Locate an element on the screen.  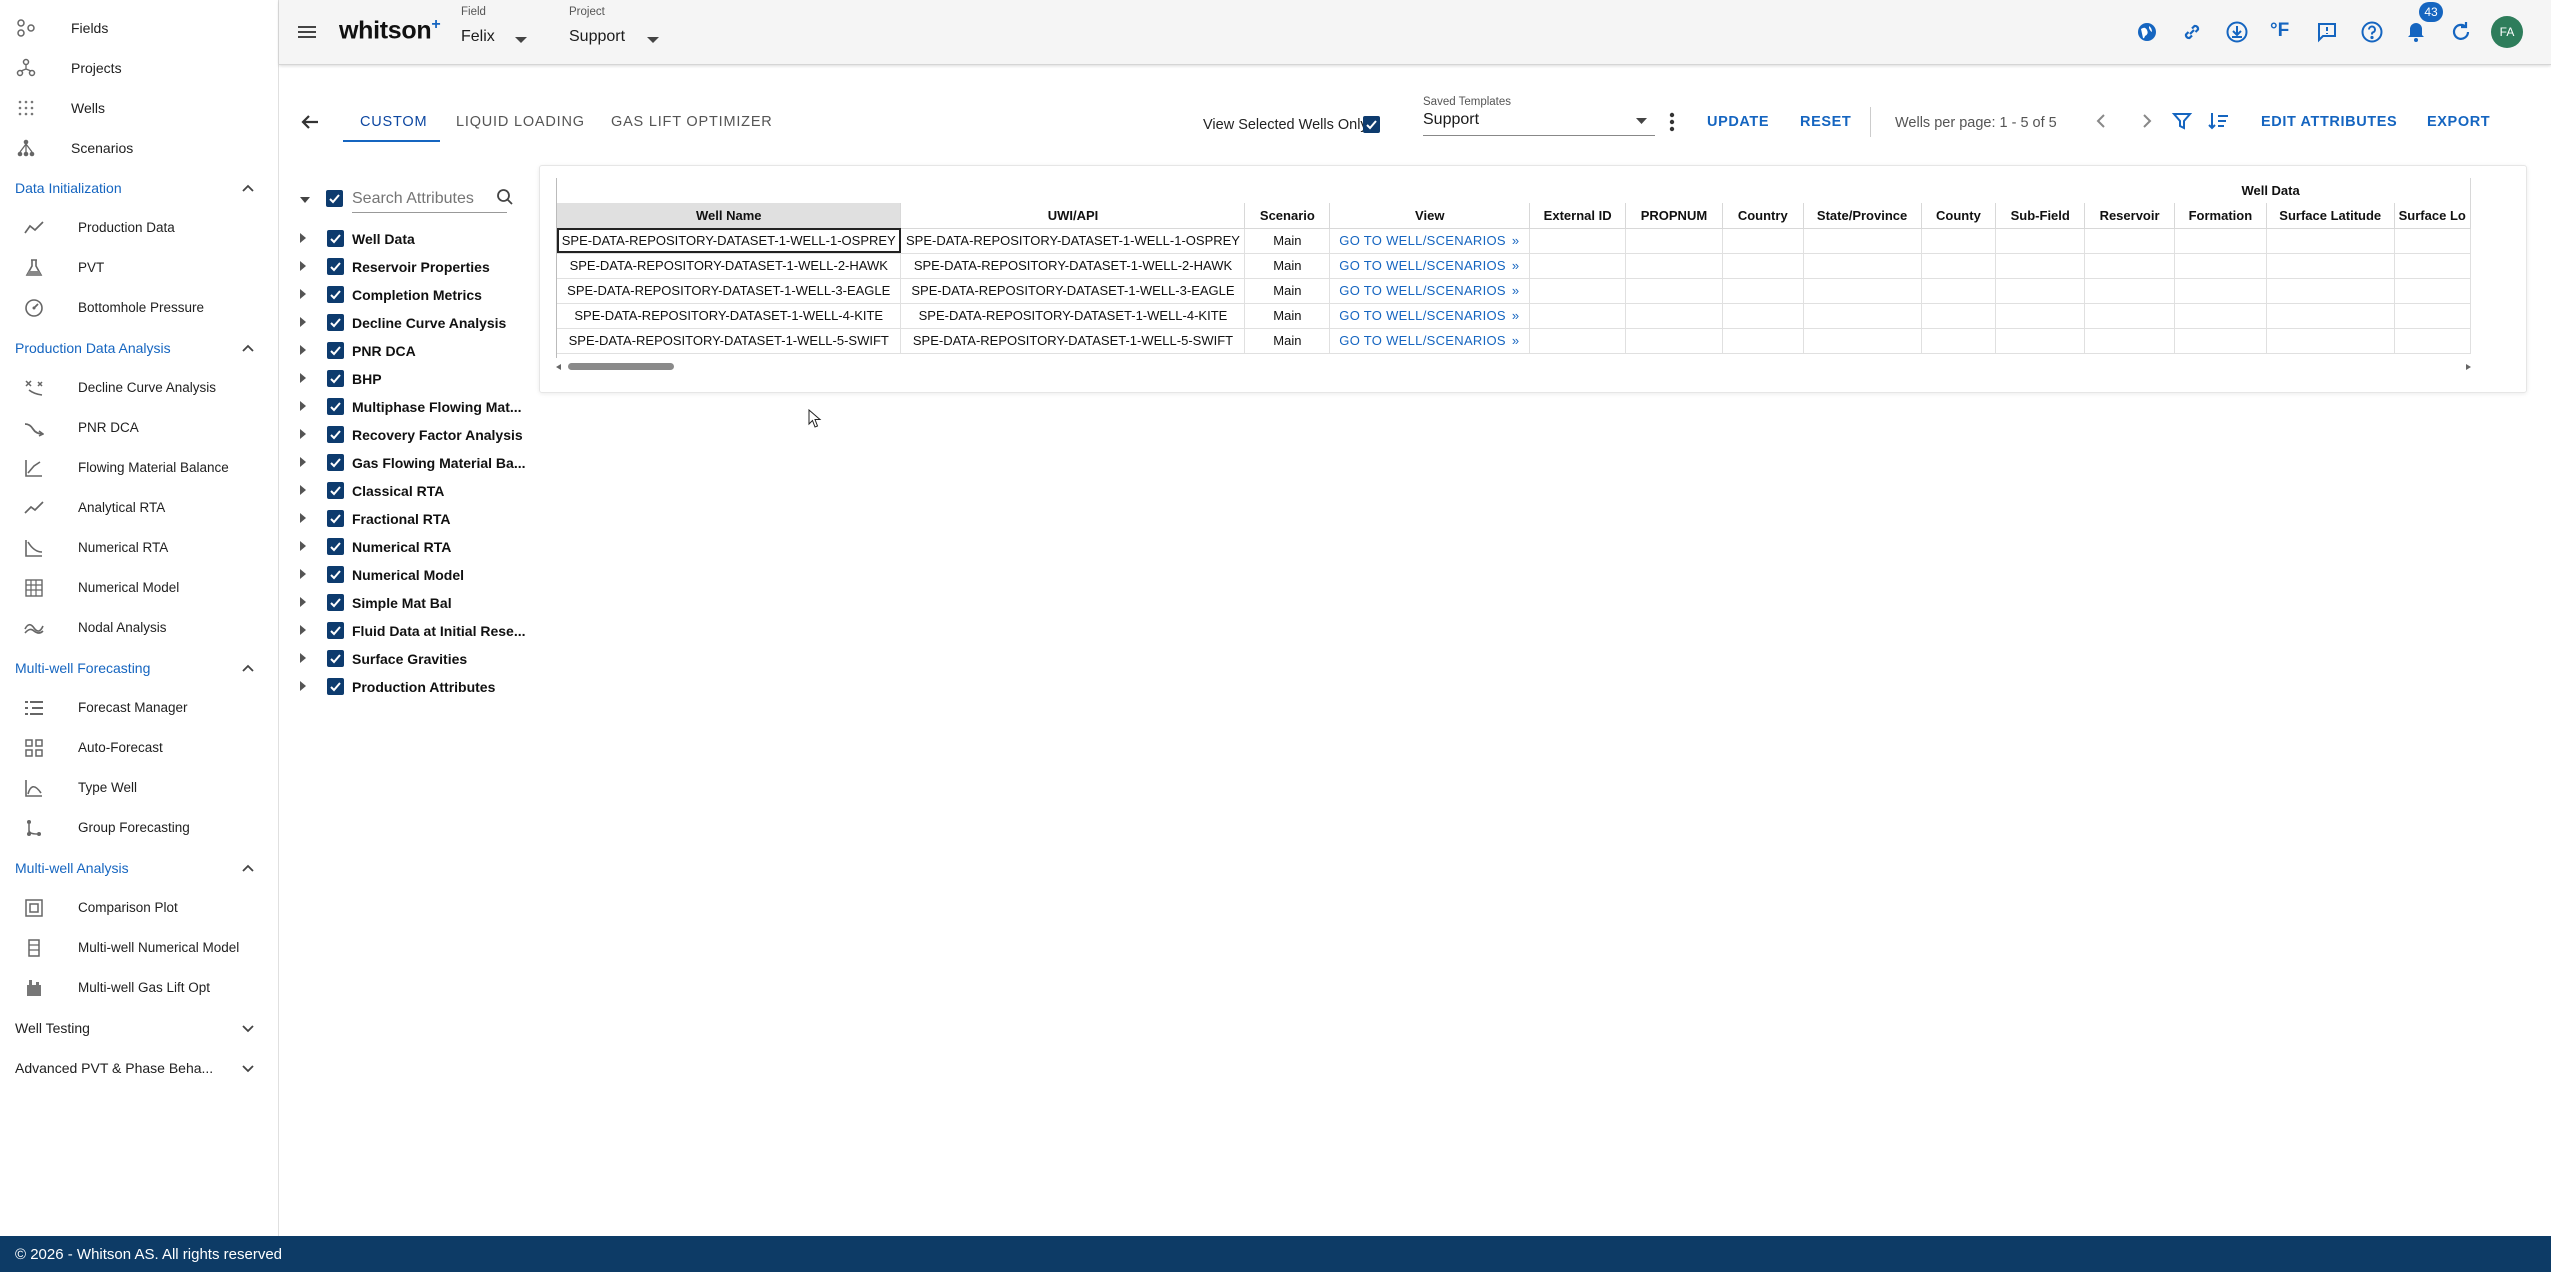
sidebar-item-pvt: PVT is located at coordinates (139, 268).